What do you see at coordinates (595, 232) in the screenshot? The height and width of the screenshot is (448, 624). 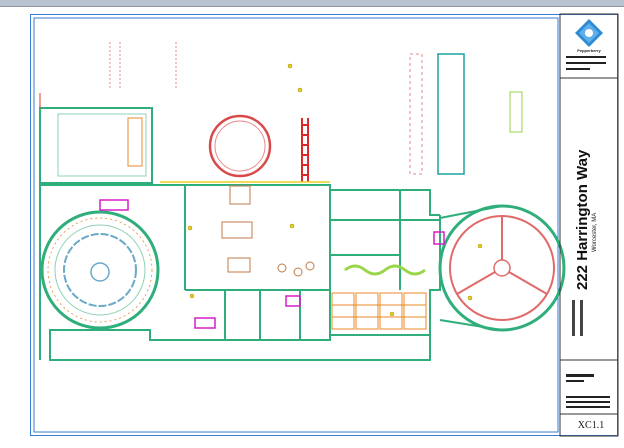 I see `project-city: Worcester, MA` at bounding box center [595, 232].